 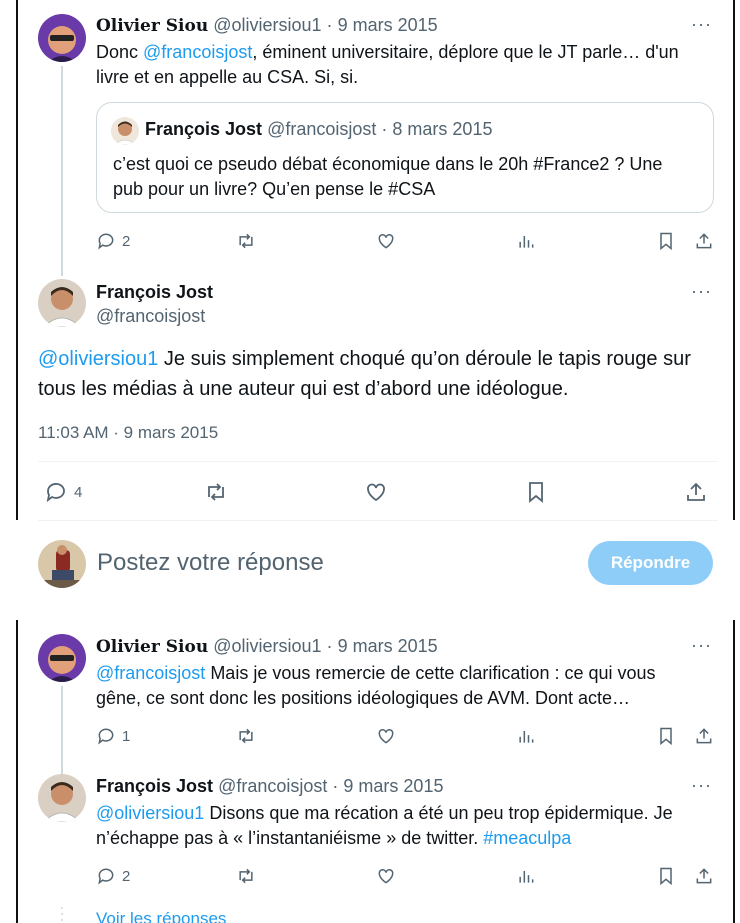 I want to click on reply-button: 1, so click(x=113, y=736).